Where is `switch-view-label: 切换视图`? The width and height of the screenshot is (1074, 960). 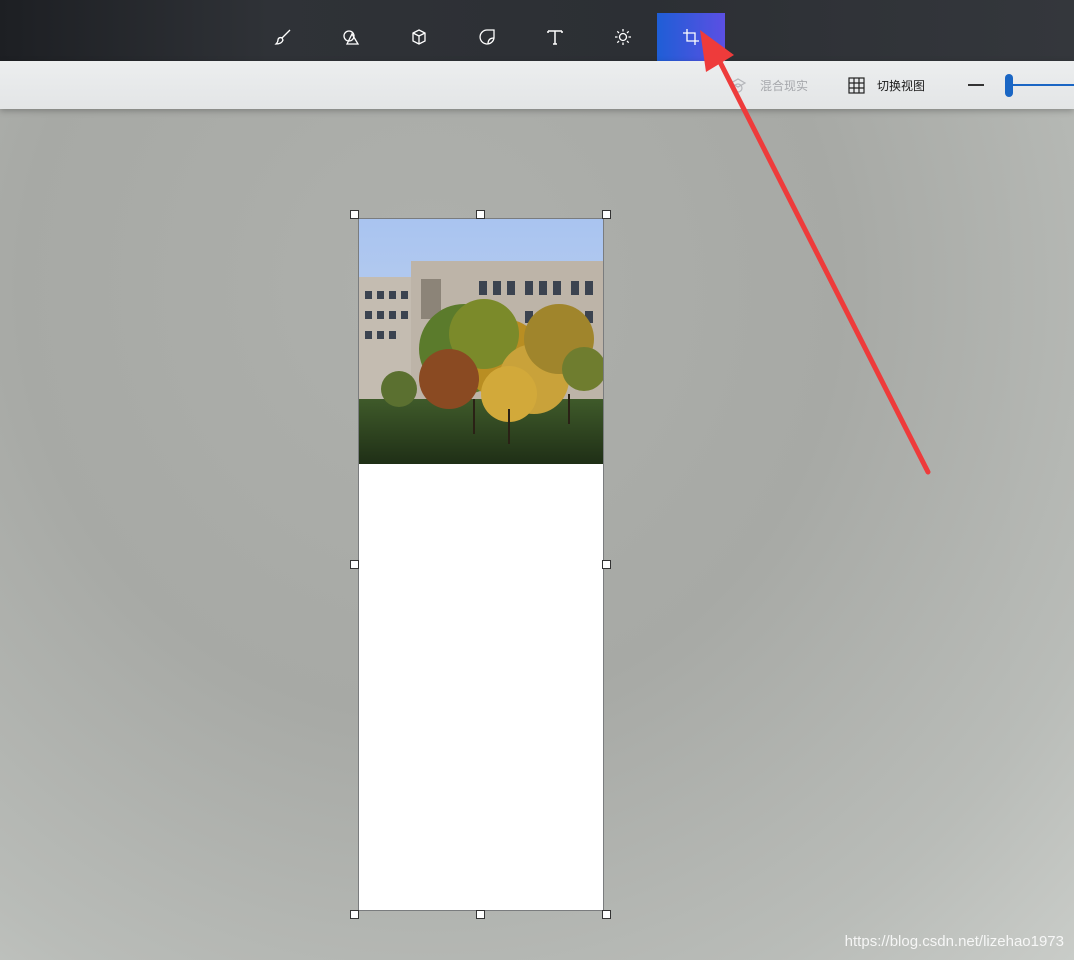
switch-view-label: 切换视图 is located at coordinates (901, 85).